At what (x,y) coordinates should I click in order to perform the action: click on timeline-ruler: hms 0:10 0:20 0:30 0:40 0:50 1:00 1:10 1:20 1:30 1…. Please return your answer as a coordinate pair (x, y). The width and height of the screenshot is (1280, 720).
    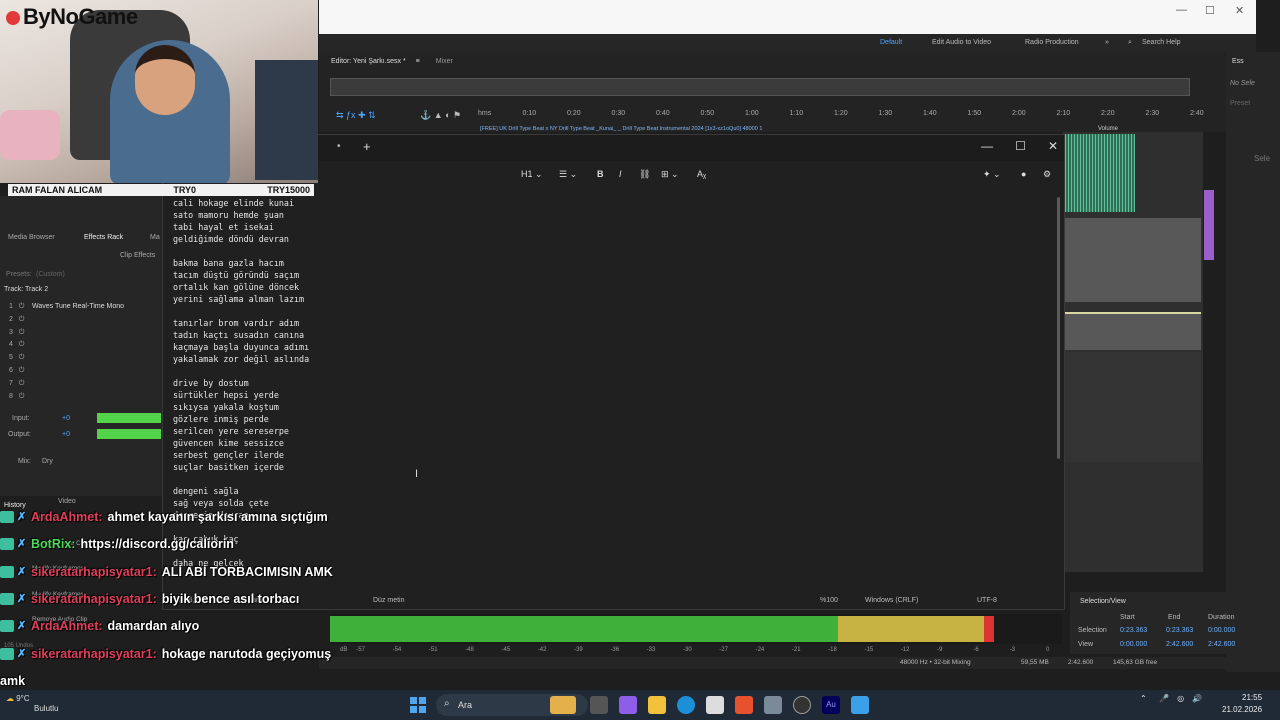
    Looking at the image, I should click on (841, 114).